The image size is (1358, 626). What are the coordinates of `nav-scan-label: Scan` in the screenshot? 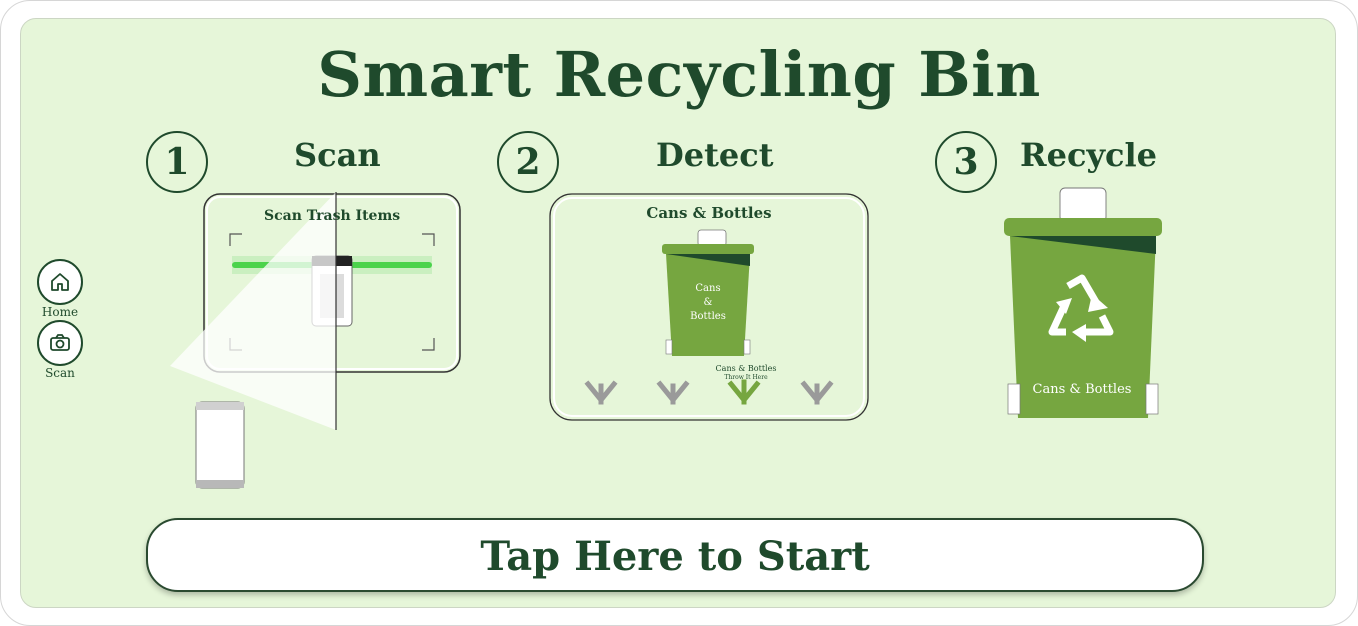 It's located at (60, 373).